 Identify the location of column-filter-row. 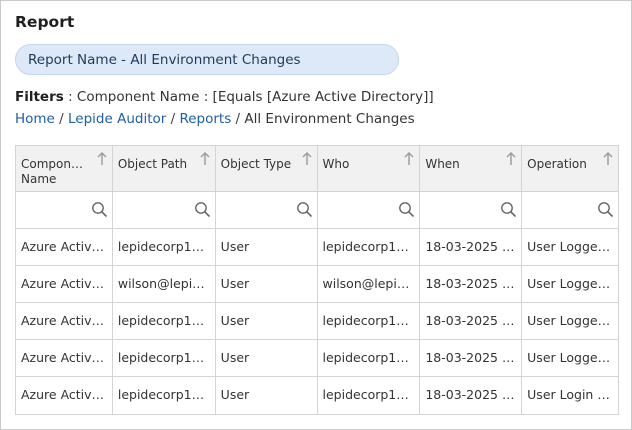
(317, 210).